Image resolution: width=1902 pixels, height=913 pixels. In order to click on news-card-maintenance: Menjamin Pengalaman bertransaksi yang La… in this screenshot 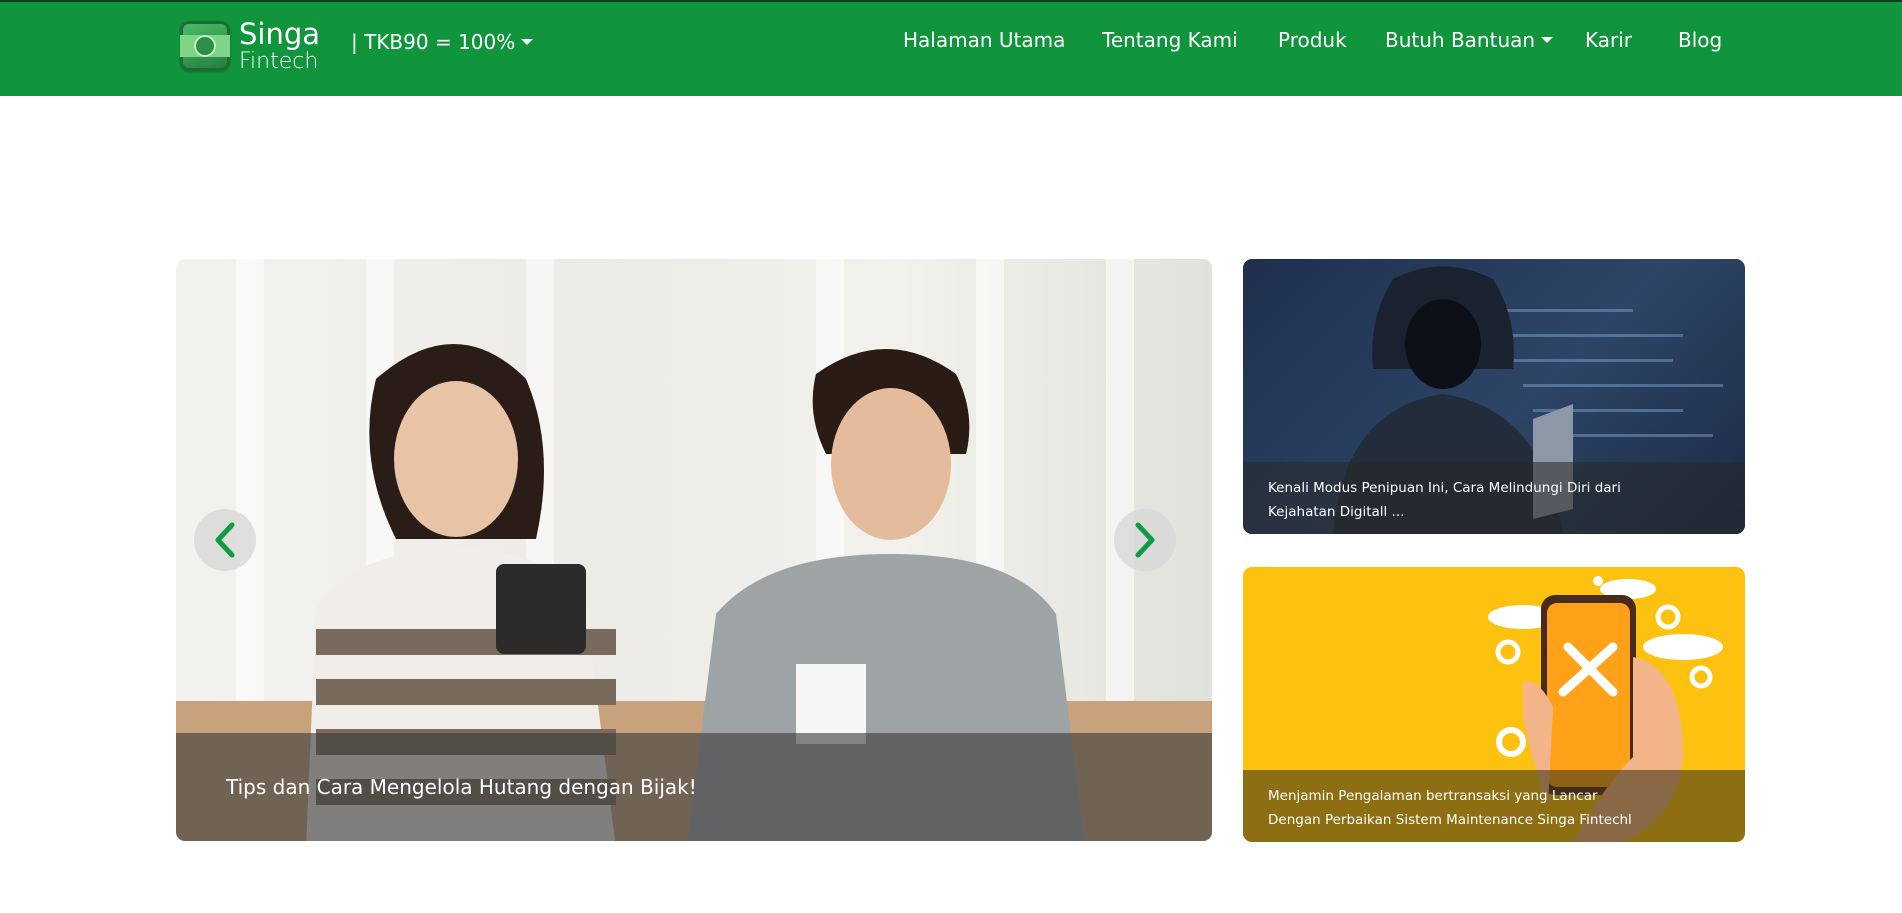, I will do `click(1494, 704)`.